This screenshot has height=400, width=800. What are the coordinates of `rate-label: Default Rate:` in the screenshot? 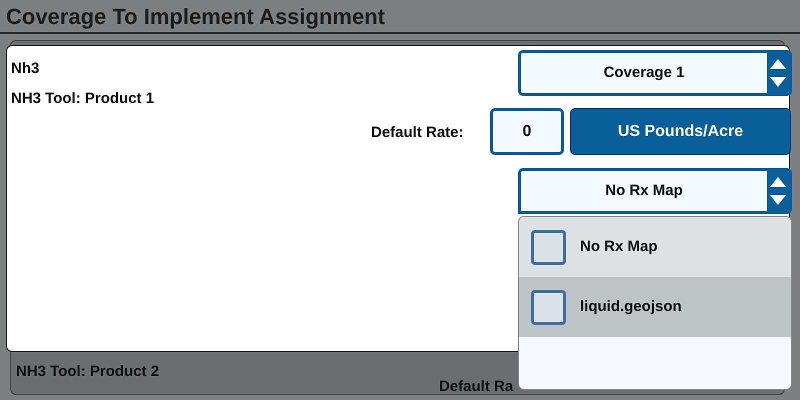 It's located at (417, 133).